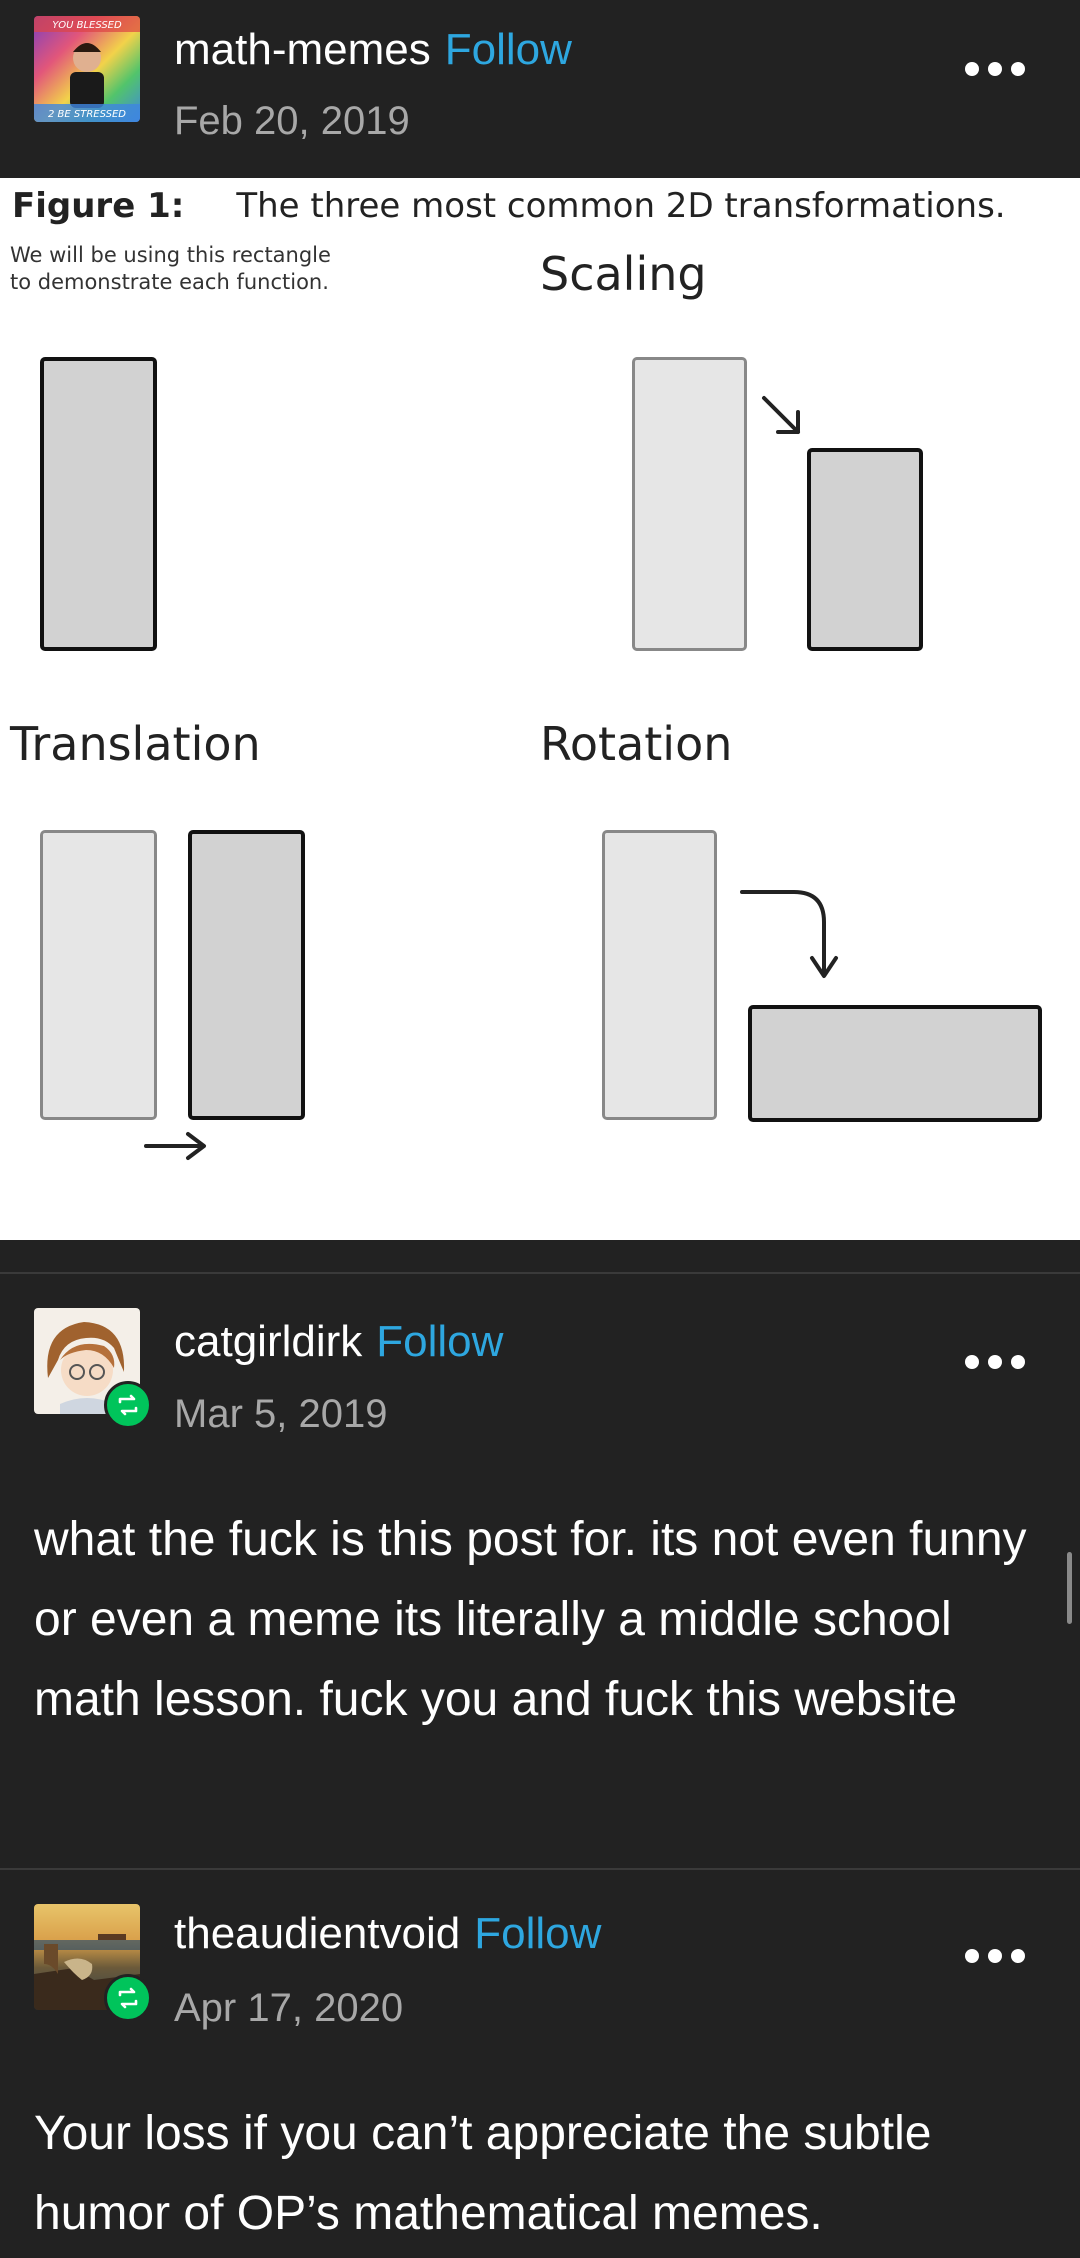 Image resolution: width=1080 pixels, height=2258 pixels. Describe the element at coordinates (781, 415) in the screenshot. I see `scaling-arrow-icon` at that location.